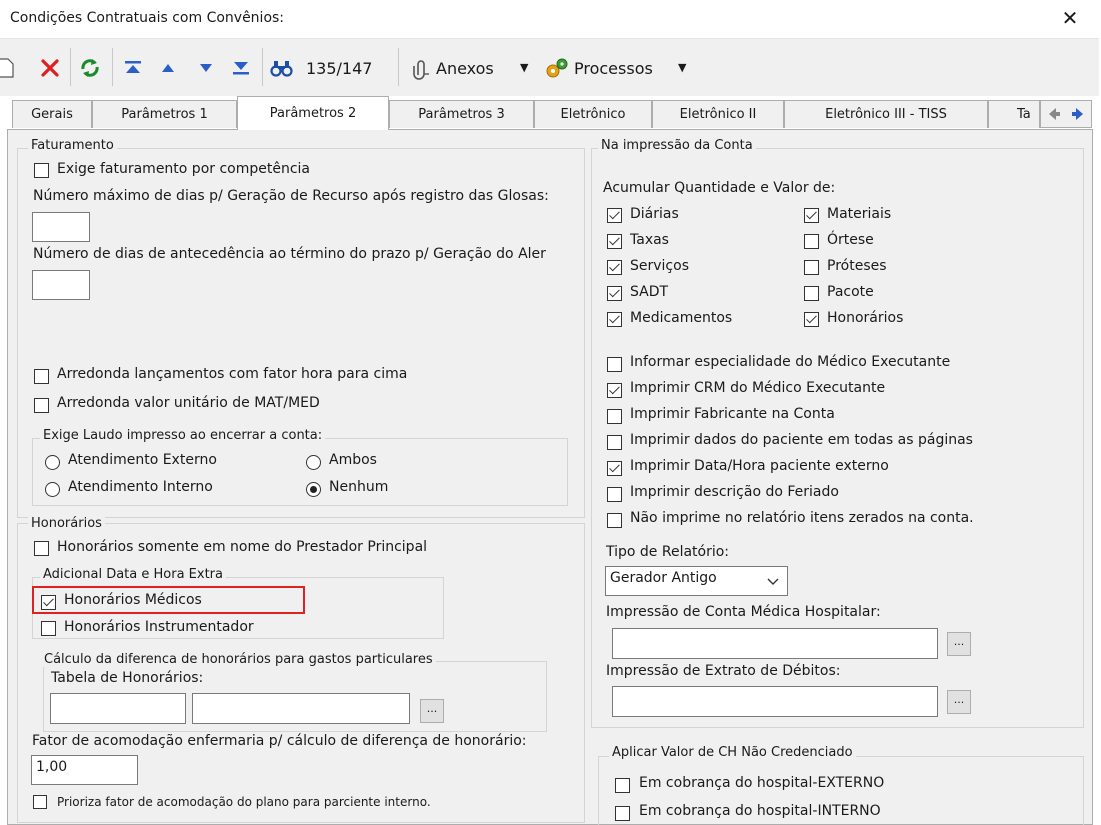 This screenshot has width=1101, height=825. What do you see at coordinates (50, 68) in the screenshot?
I see `delete-icon` at bounding box center [50, 68].